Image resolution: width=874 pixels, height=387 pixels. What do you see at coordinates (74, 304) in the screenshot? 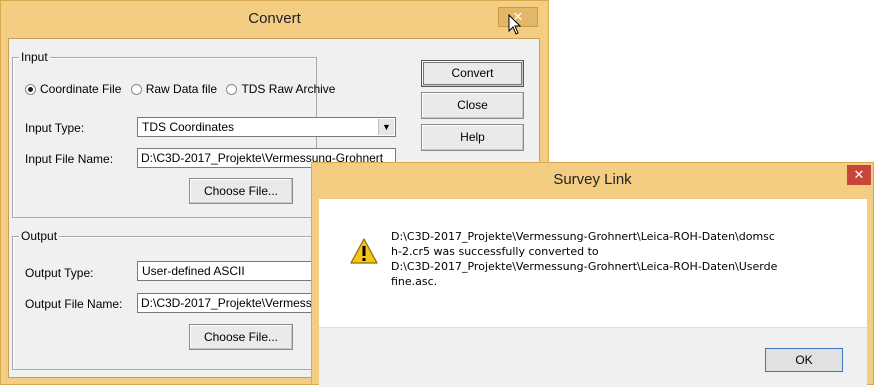
I see `output-file-name-label: Output File Name:` at bounding box center [74, 304].